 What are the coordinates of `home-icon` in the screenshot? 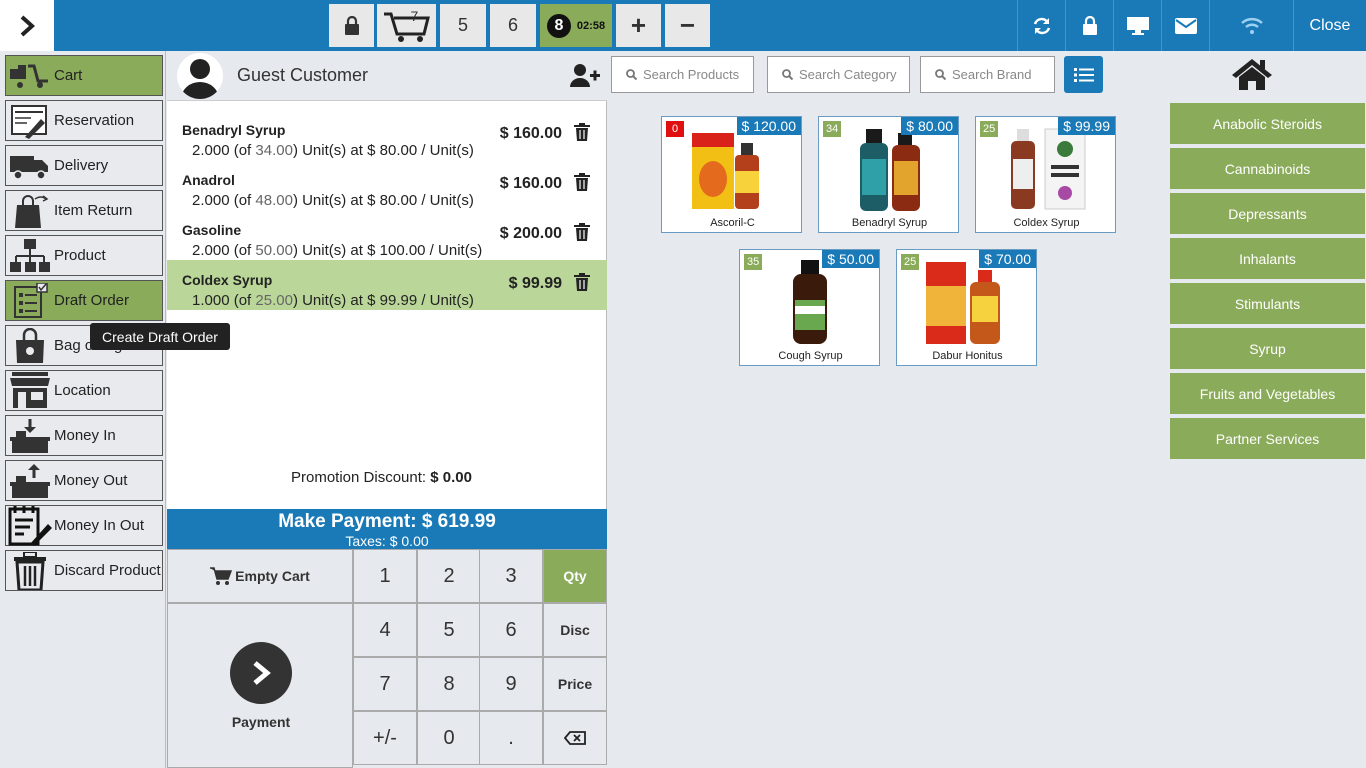 It's located at (1252, 74).